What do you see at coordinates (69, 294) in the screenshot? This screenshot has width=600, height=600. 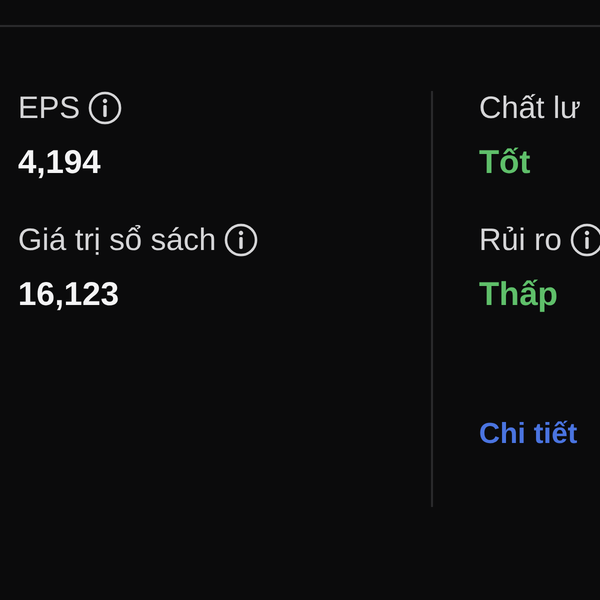 I see `metric-value: 16,123` at bounding box center [69, 294].